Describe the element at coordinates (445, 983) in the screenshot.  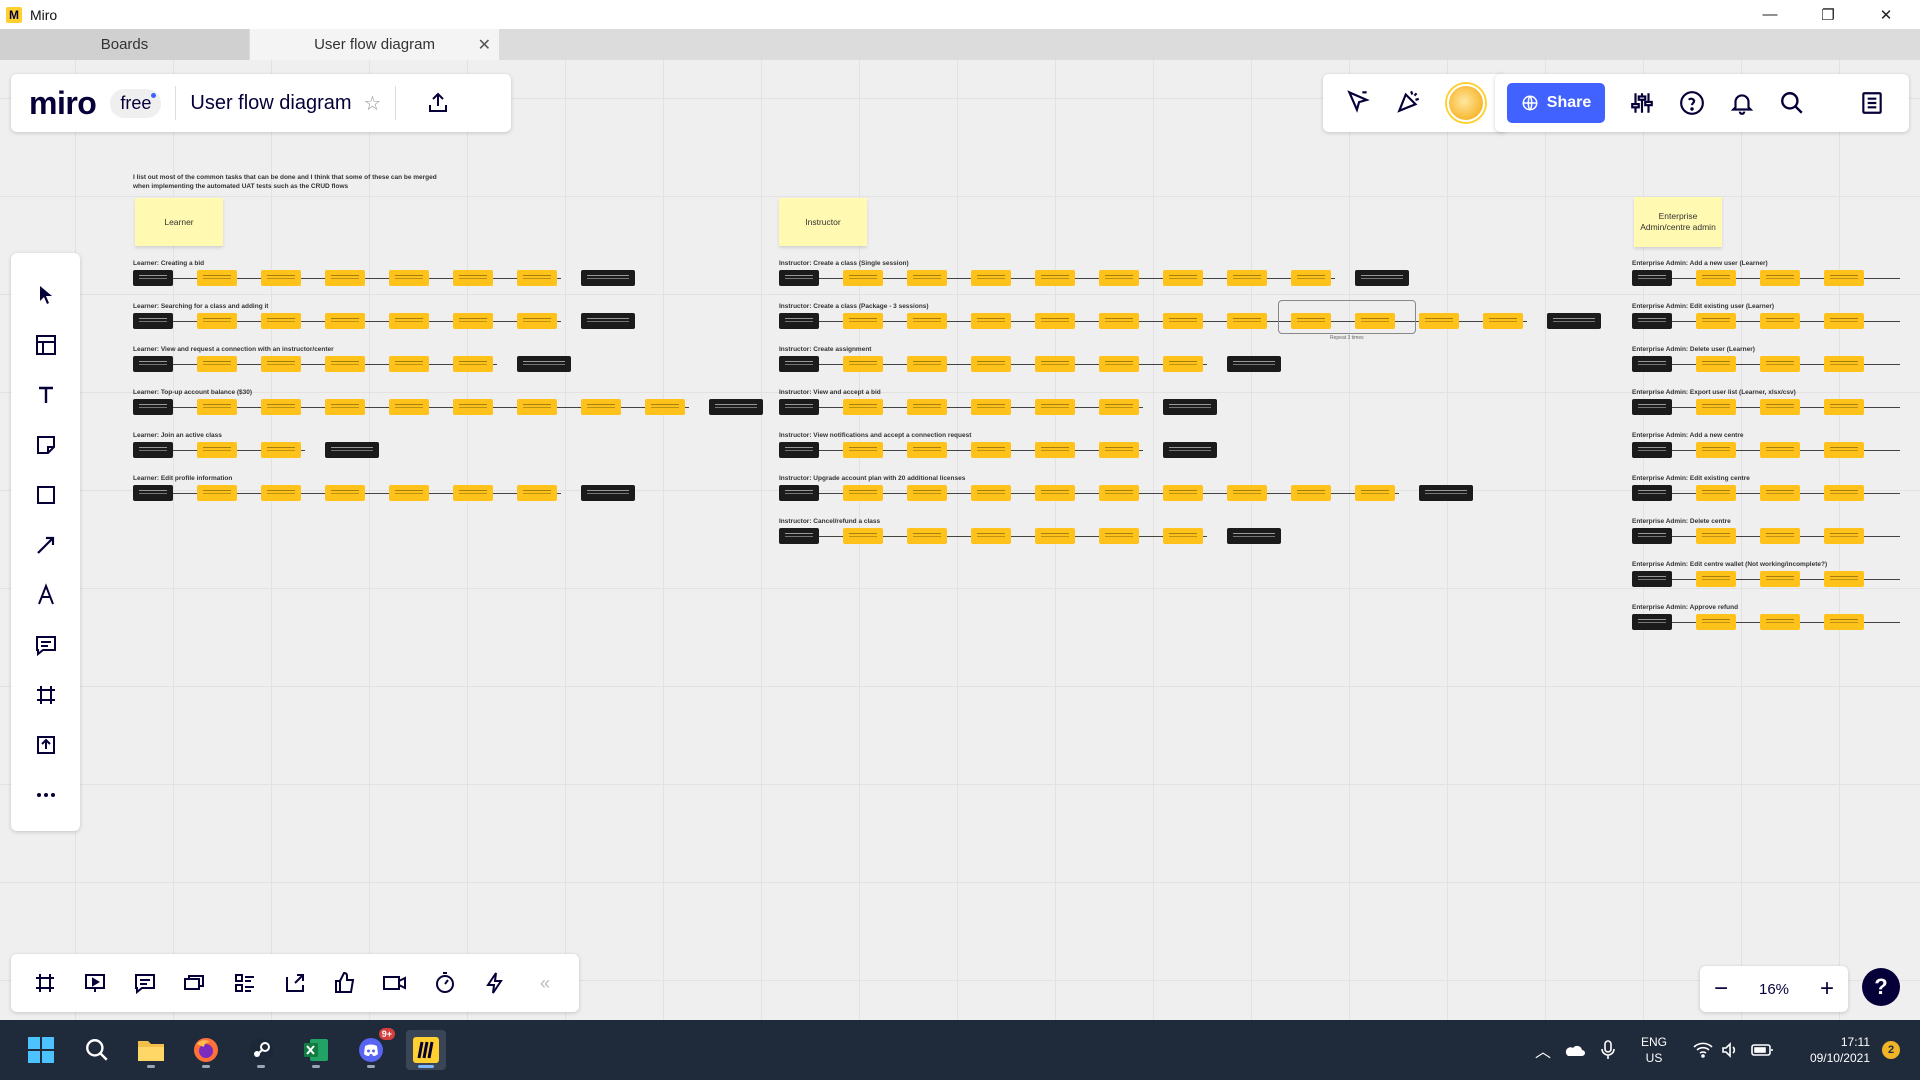
I see `timer-icon` at that location.